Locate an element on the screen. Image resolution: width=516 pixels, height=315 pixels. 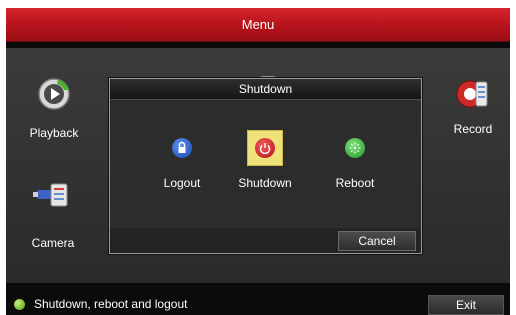
menu-item-record-label: Record is located at coordinates (473, 129).